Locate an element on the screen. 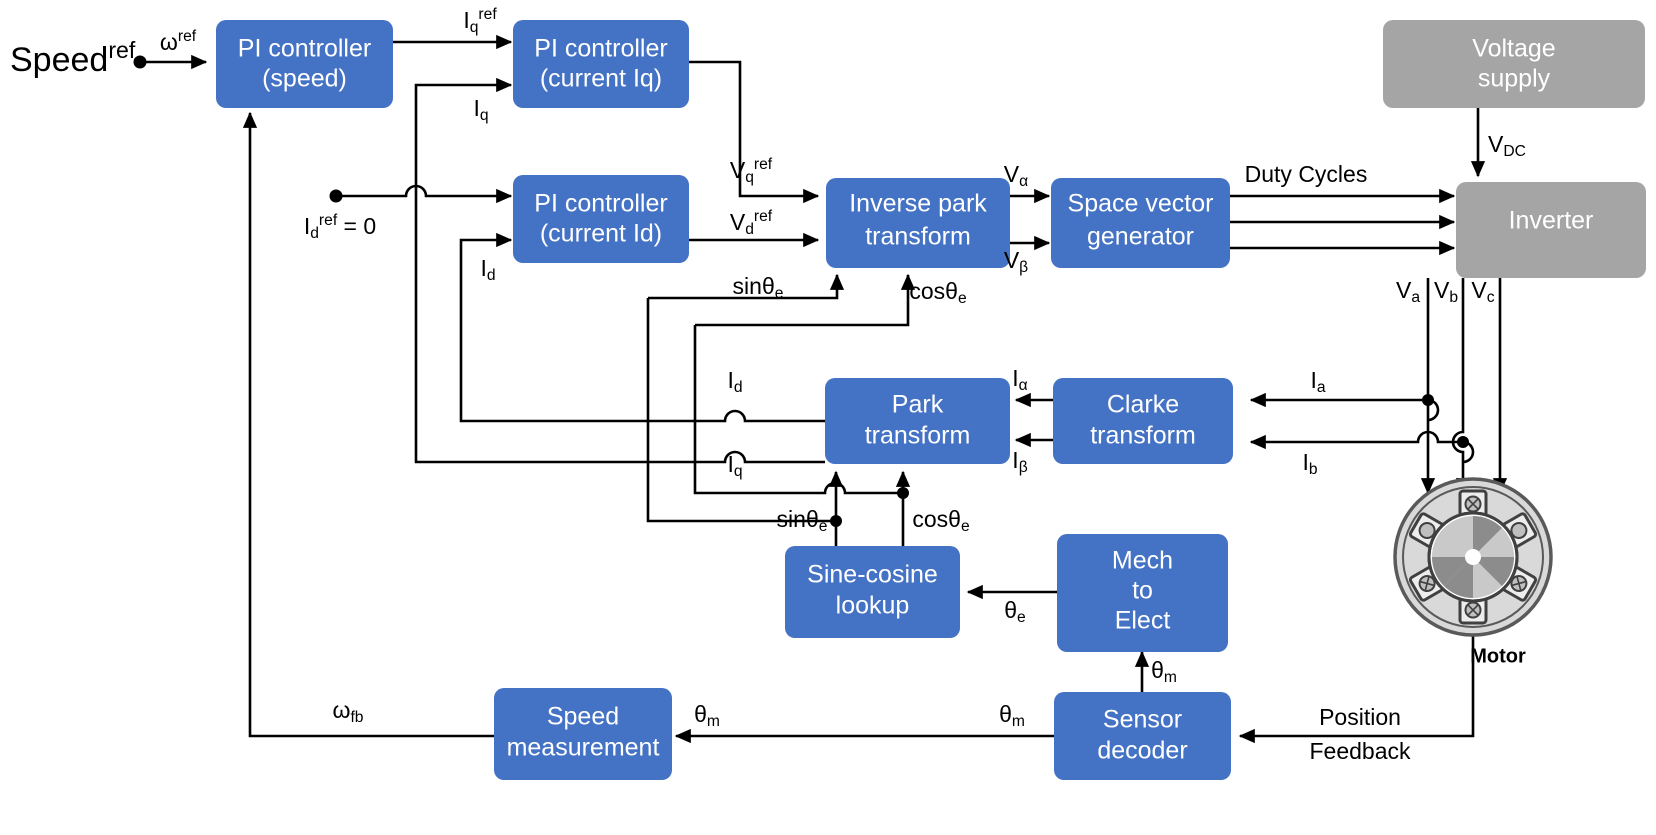 This screenshot has height=835, width=1656. motor-shaft is located at coordinates (1473, 557).